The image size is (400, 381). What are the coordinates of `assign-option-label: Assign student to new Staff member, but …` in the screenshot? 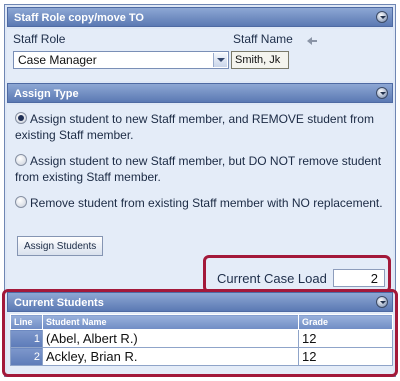 It's located at (198, 169).